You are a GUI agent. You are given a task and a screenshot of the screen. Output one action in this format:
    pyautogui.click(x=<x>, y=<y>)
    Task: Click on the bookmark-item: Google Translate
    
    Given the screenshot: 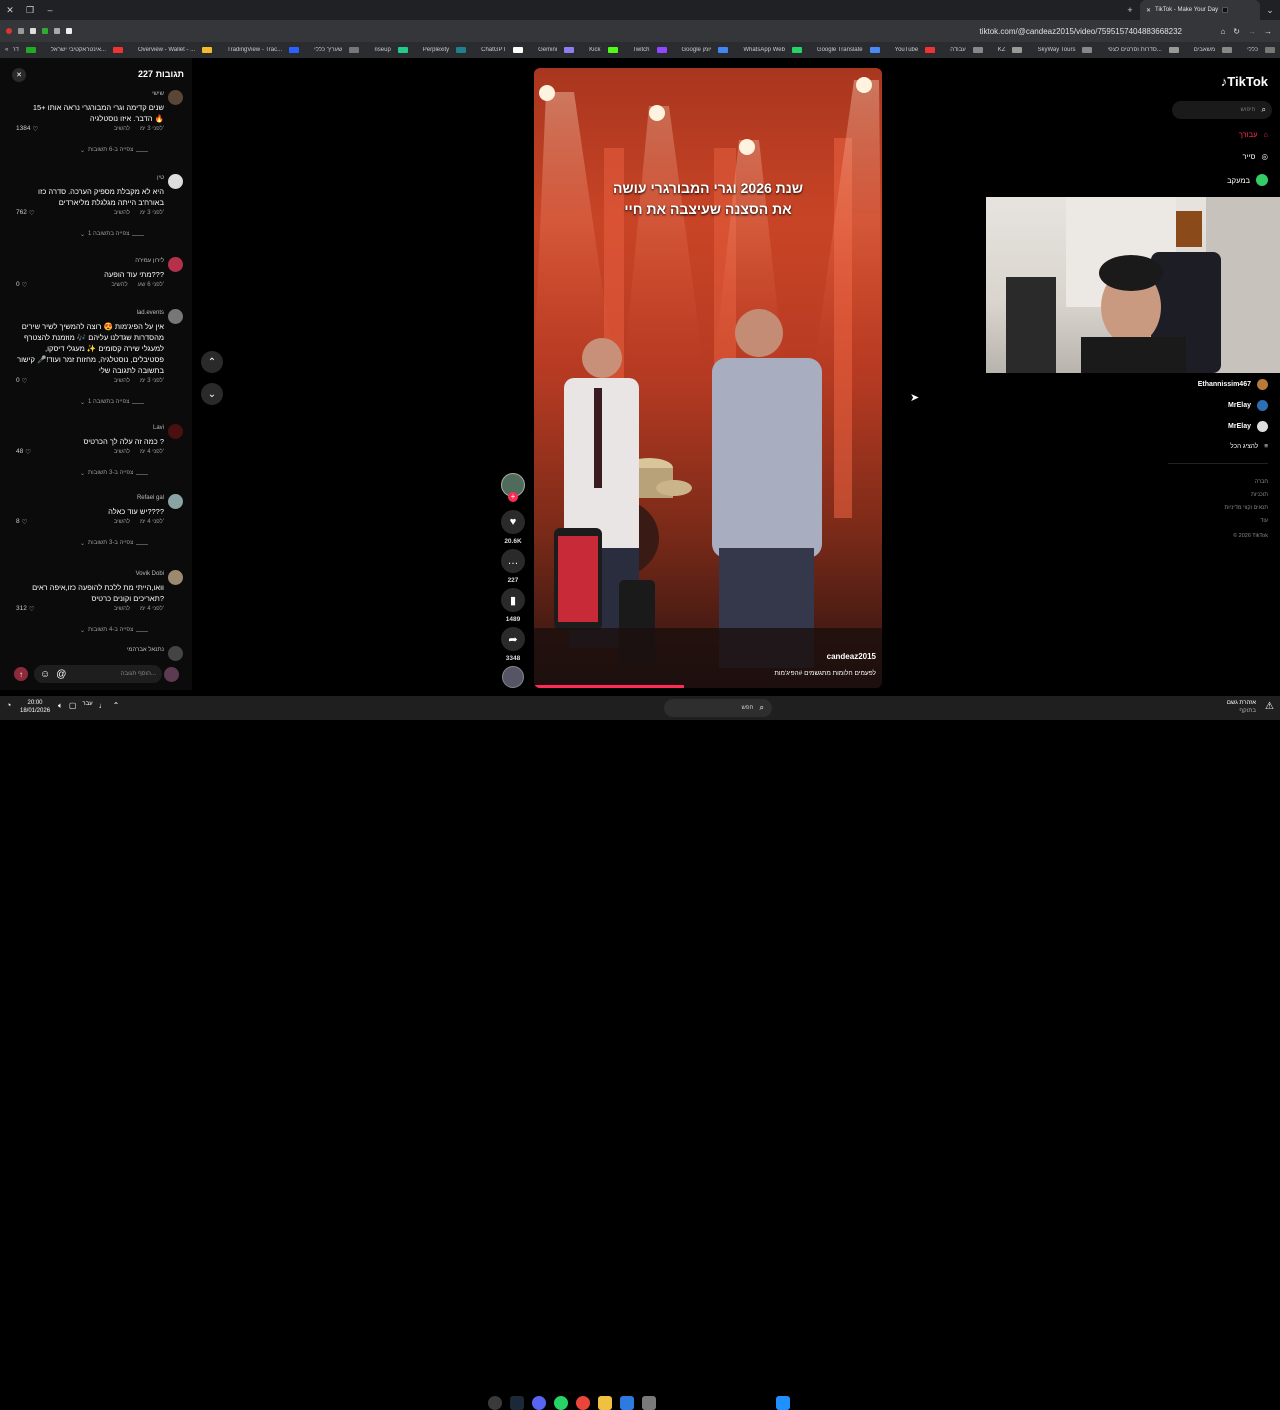 What is the action you would take?
    pyautogui.click(x=846, y=50)
    